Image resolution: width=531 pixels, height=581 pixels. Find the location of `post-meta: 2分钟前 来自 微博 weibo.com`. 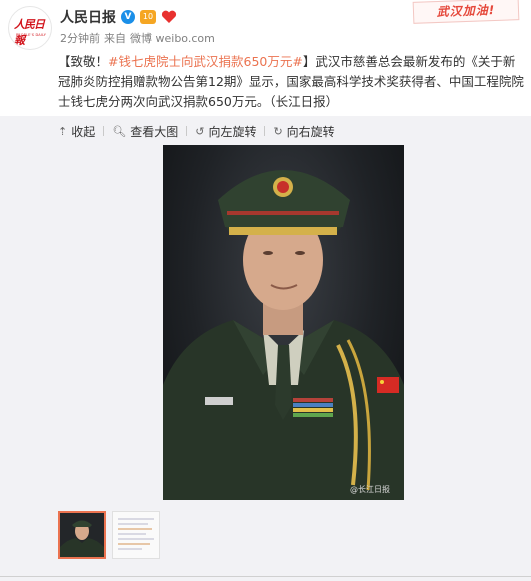

post-meta: 2分钟前 来自 微博 weibo.com is located at coordinates (137, 38).